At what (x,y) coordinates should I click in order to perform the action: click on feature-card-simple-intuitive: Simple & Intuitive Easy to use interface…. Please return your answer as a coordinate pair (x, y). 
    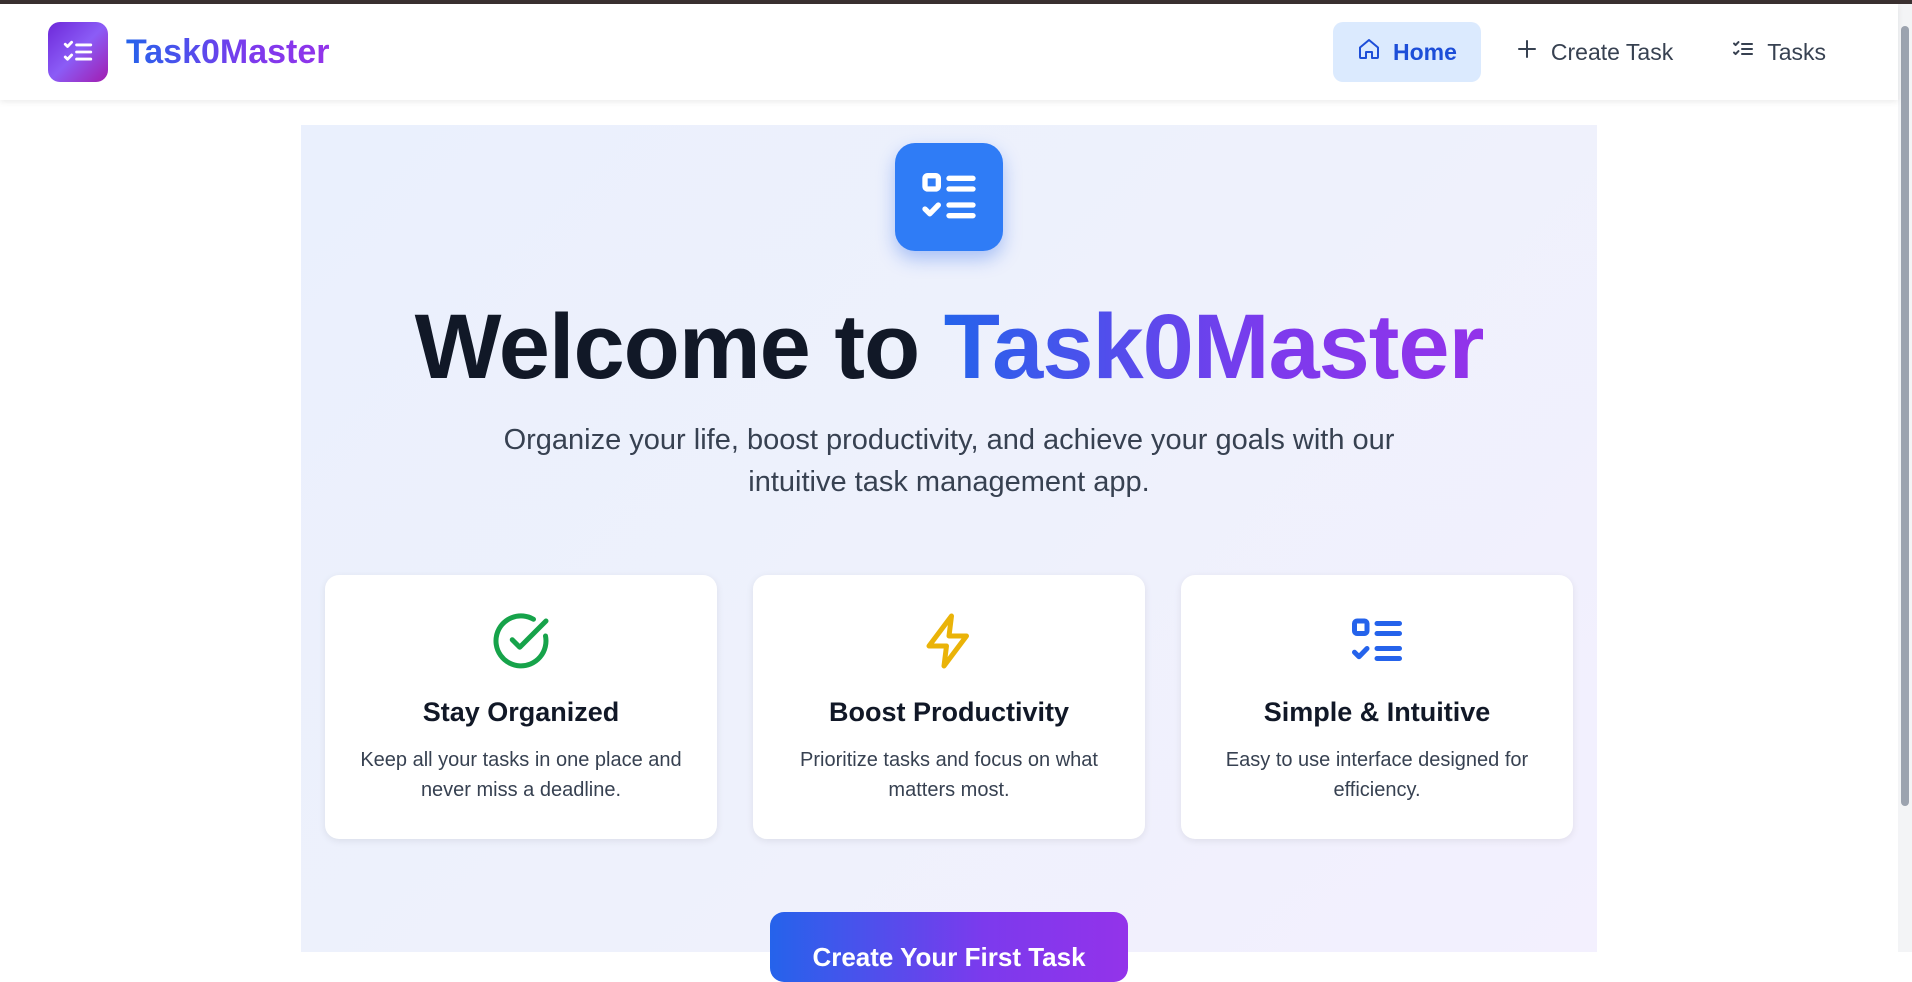
    Looking at the image, I should click on (1377, 707).